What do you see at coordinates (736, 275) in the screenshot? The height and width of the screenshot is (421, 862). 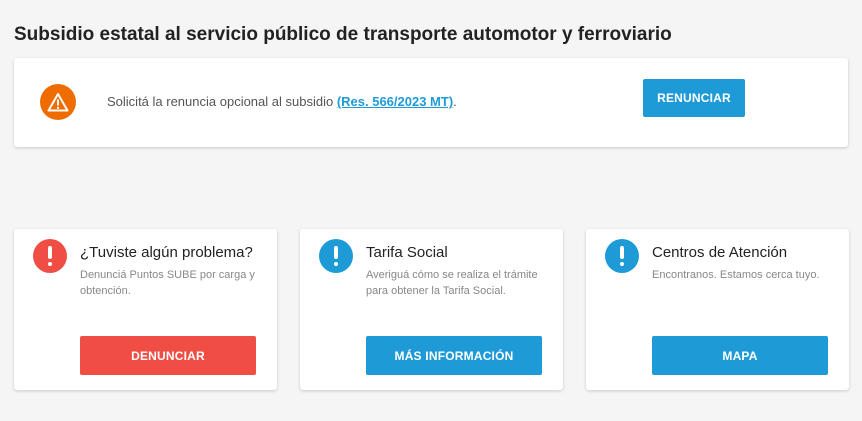 I see `card-description: Encontranos. Estamos cerca tuyo.` at bounding box center [736, 275].